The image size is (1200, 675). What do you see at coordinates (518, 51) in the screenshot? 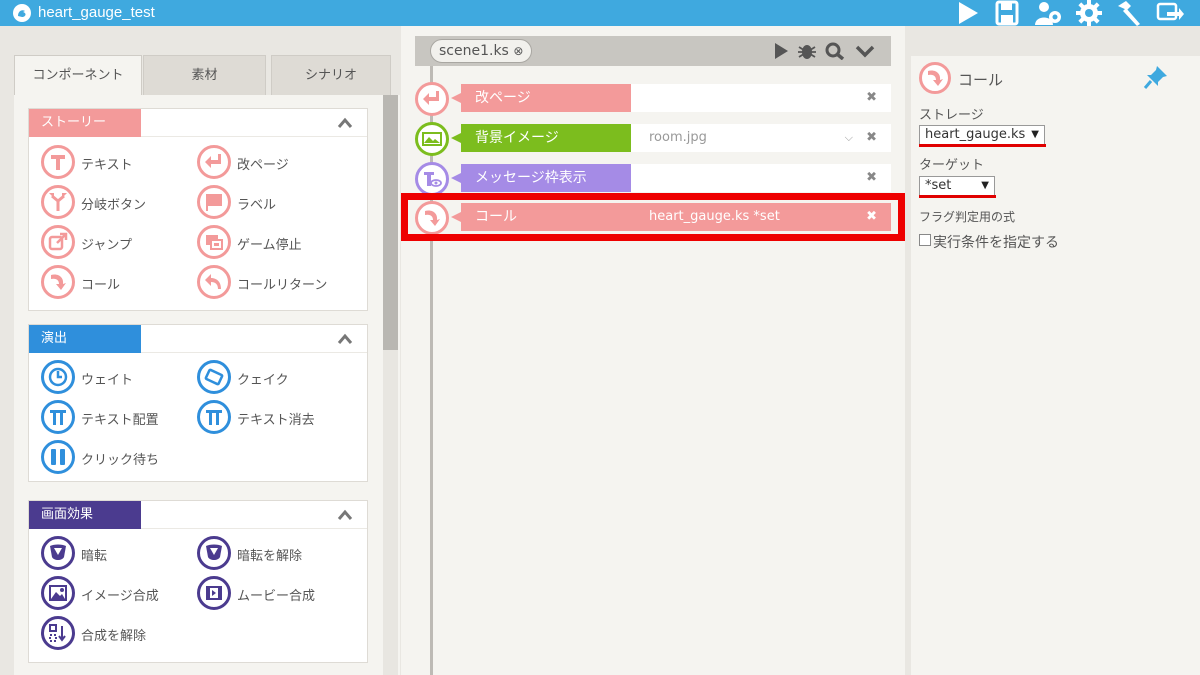
I see `close-circle-icon: ⊗` at bounding box center [518, 51].